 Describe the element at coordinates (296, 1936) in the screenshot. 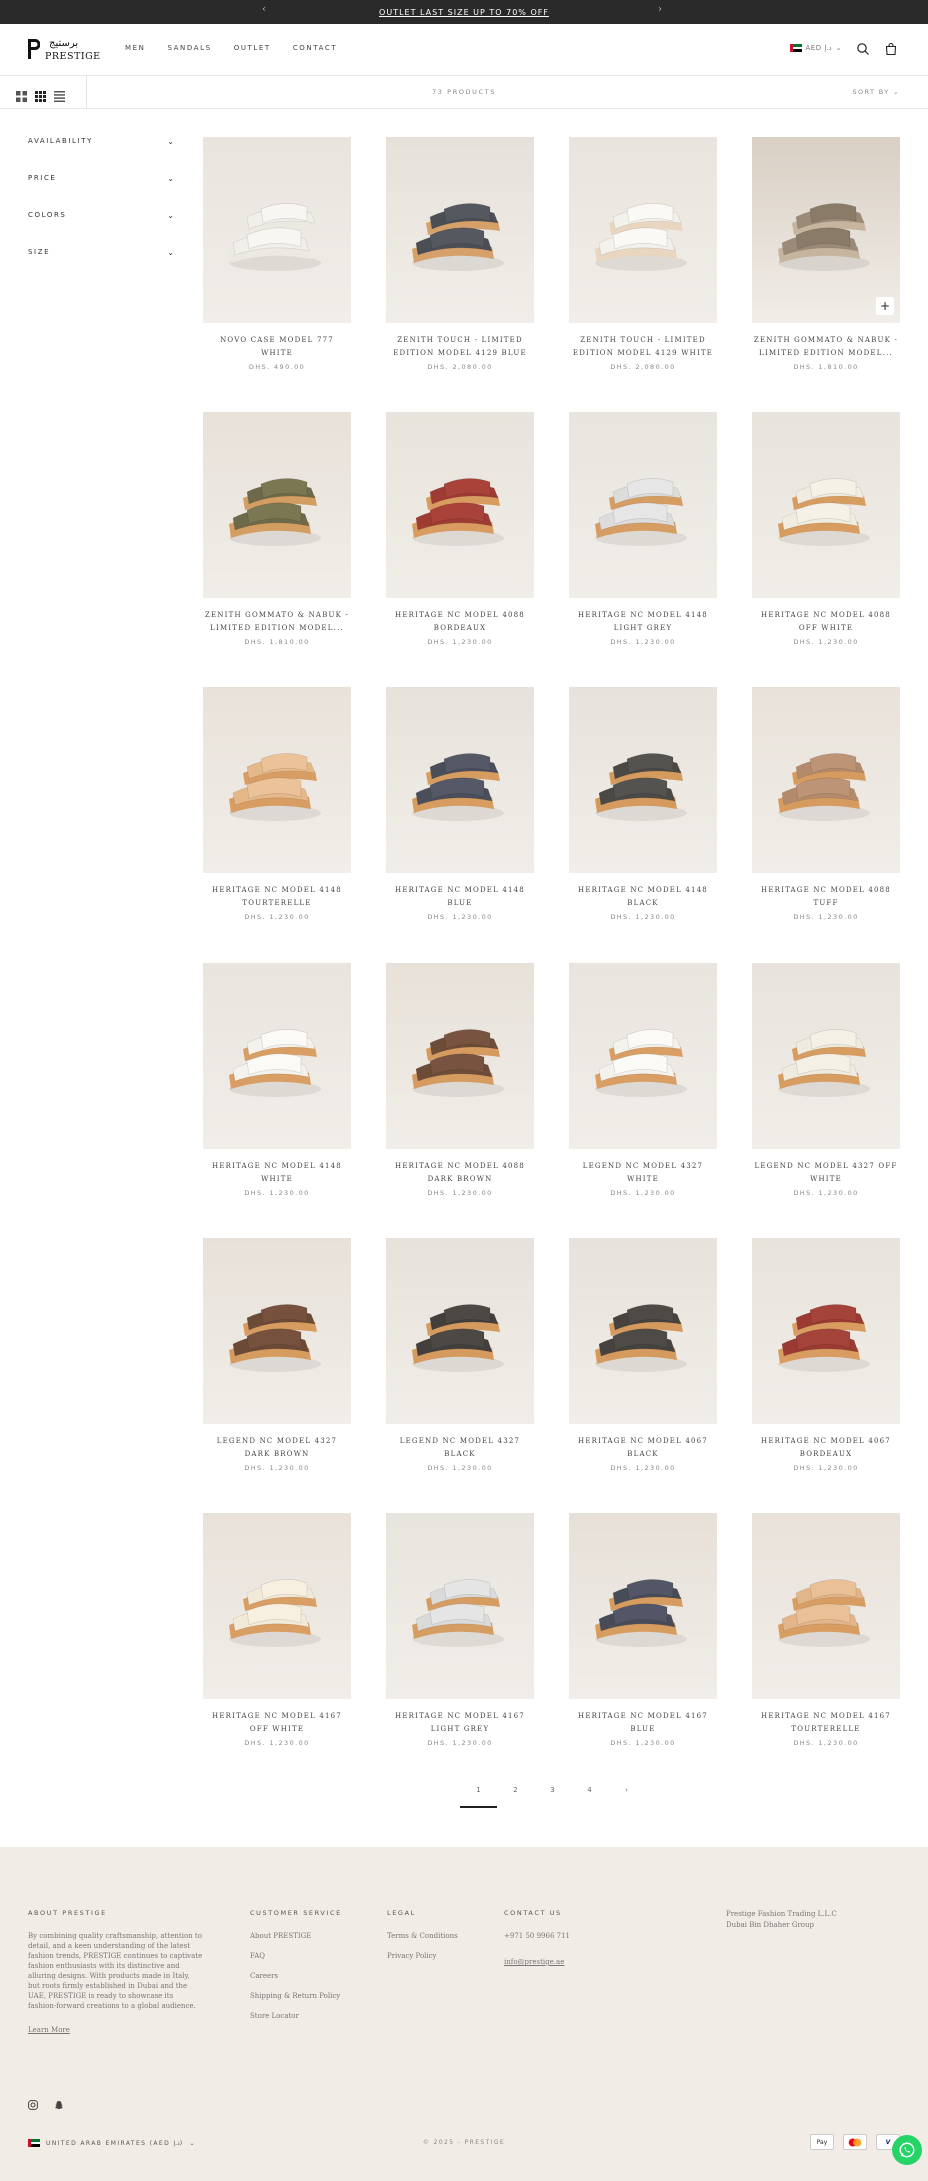

I see `footer-link-about: About PRESTIGE` at that location.